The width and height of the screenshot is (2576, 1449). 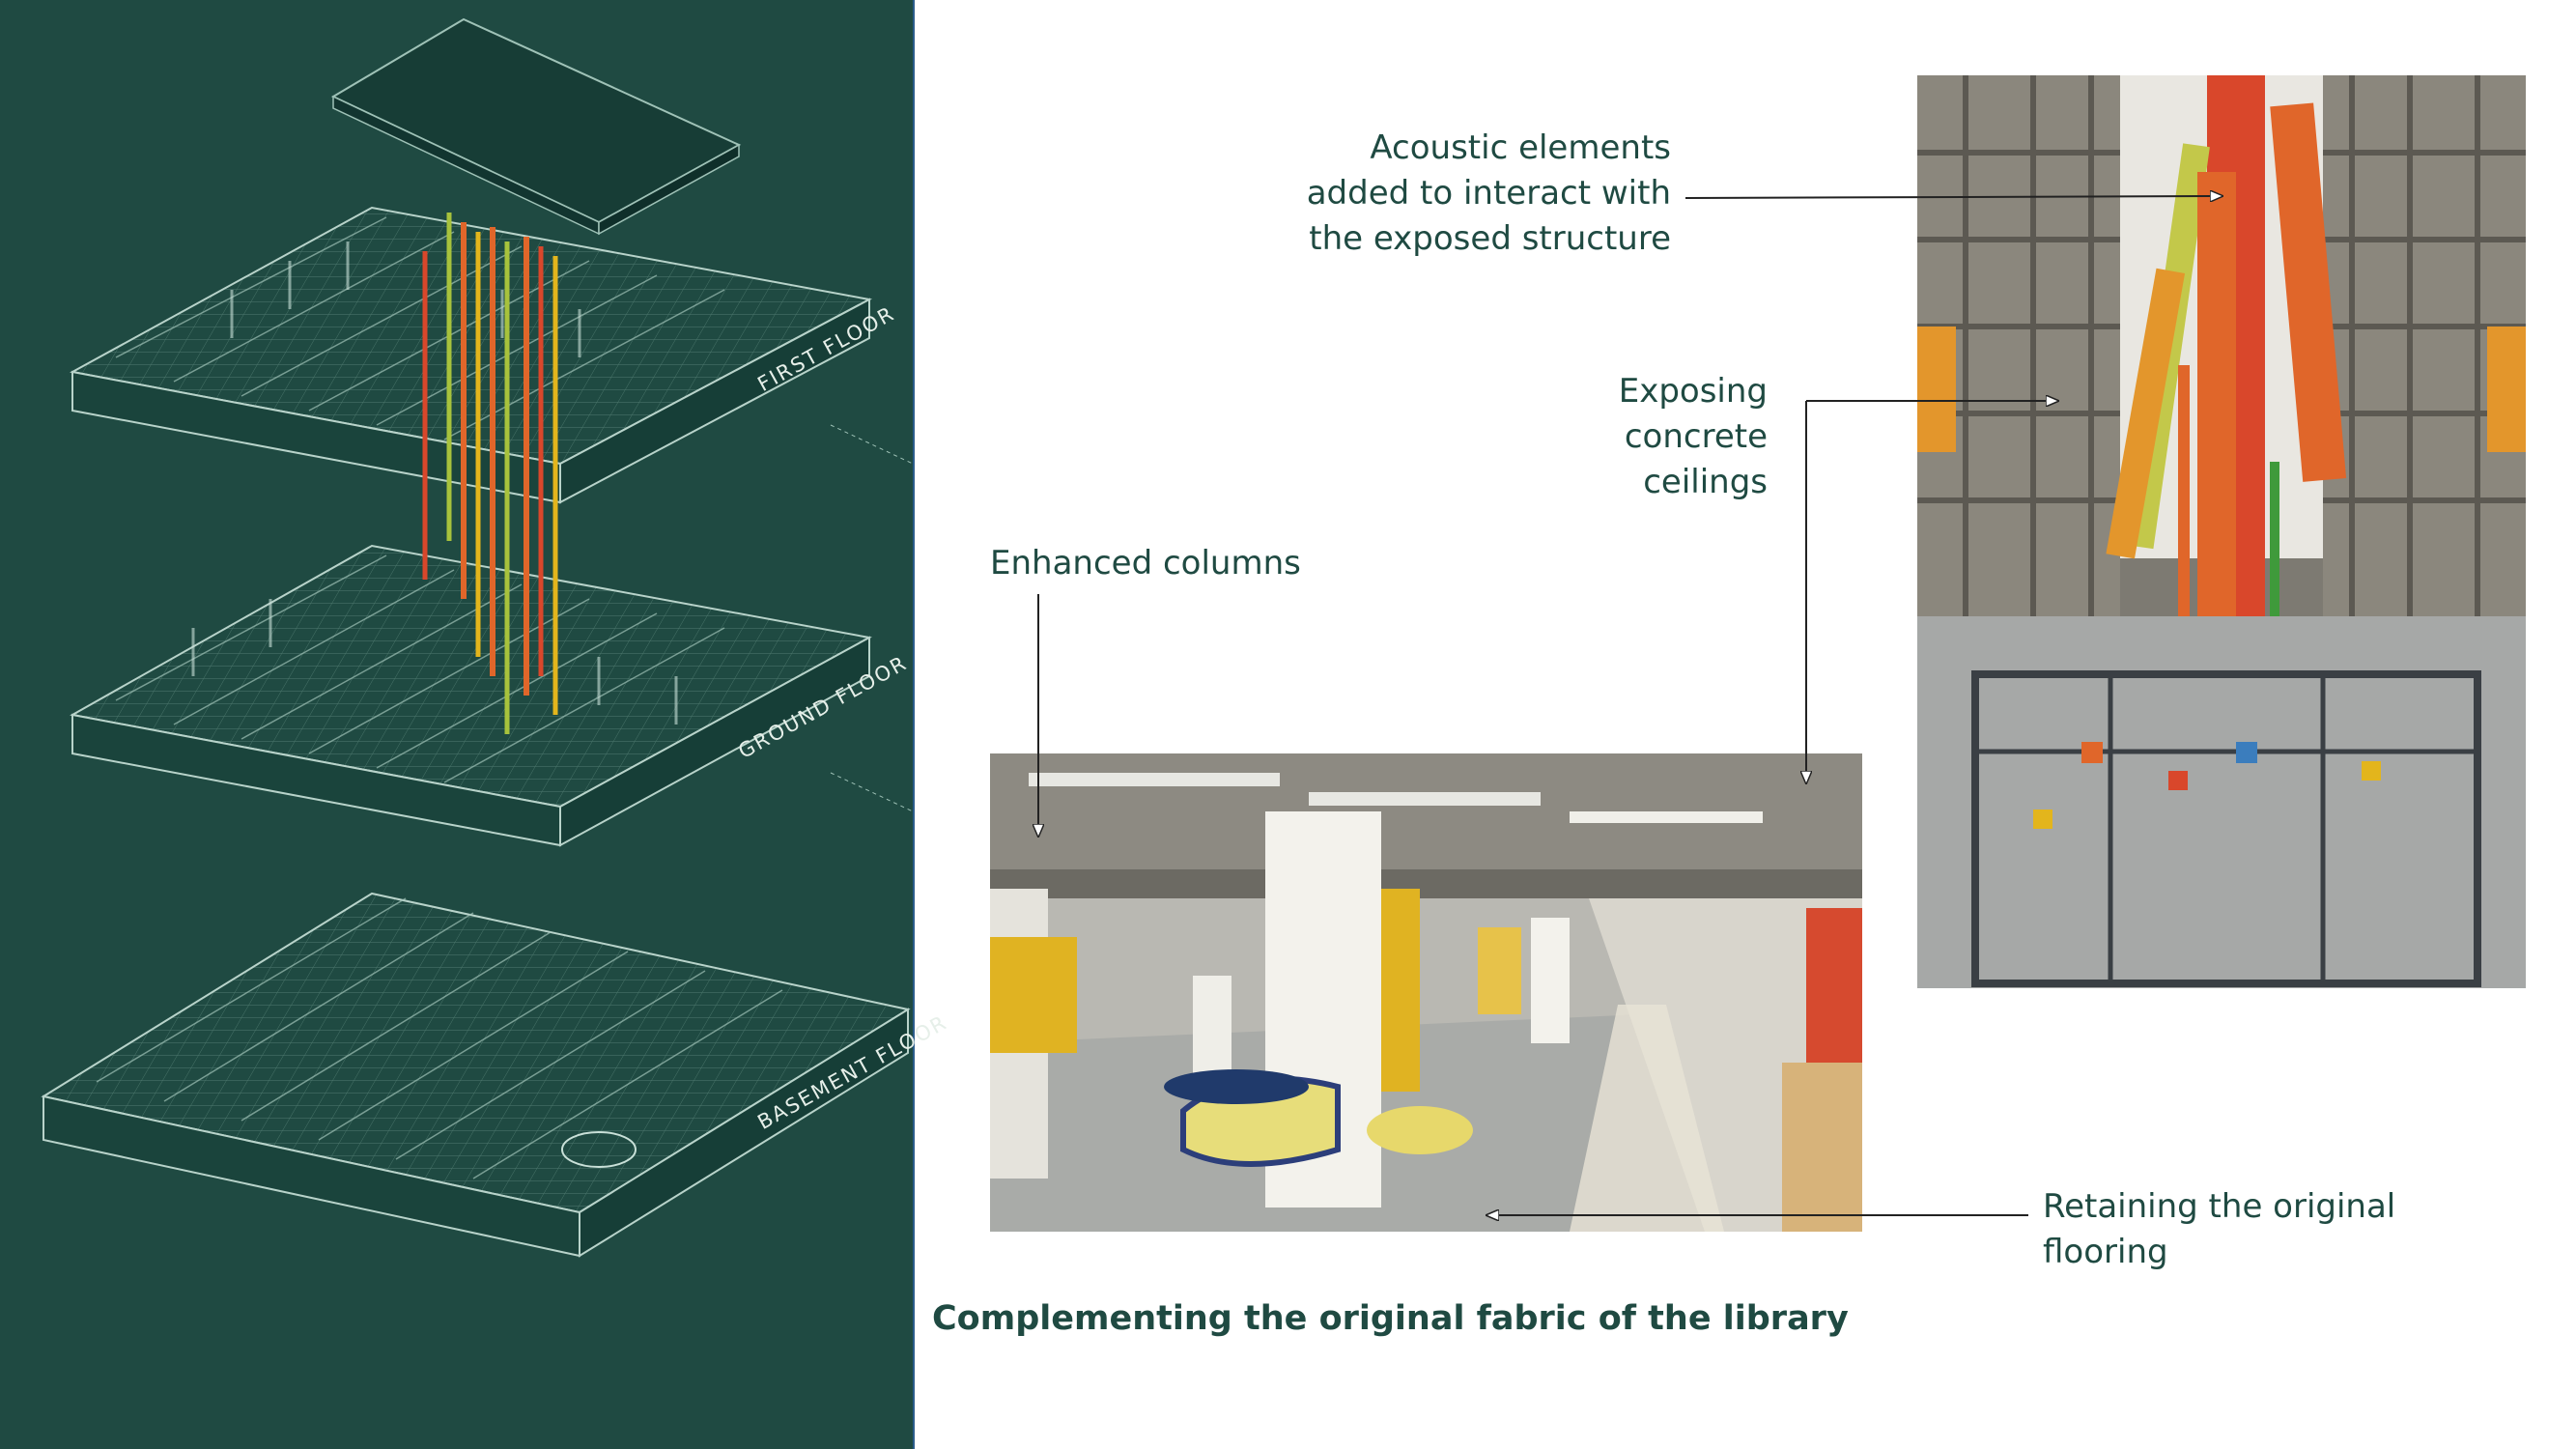 I want to click on callout-concrete-line-2: concrete, so click(x=1696, y=436).